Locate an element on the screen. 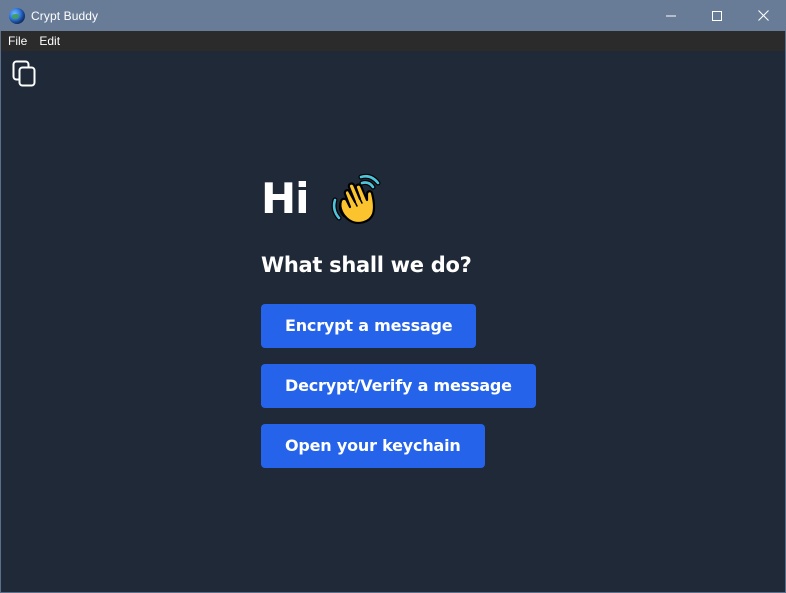 Image resolution: width=786 pixels, height=593 pixels. greeting-text: Hi is located at coordinates (285, 198).